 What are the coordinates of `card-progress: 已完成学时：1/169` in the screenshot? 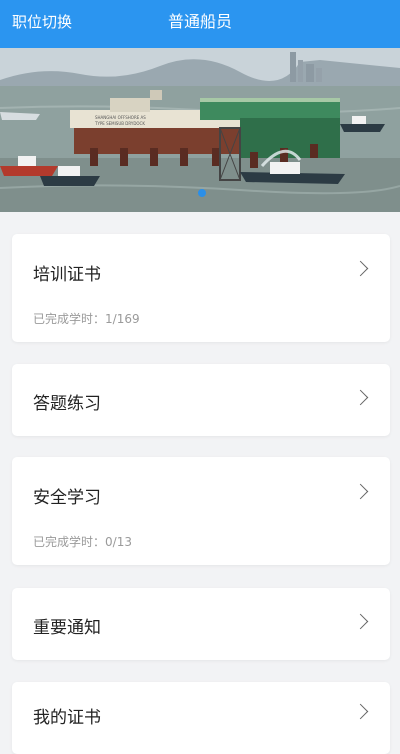 It's located at (86, 318).